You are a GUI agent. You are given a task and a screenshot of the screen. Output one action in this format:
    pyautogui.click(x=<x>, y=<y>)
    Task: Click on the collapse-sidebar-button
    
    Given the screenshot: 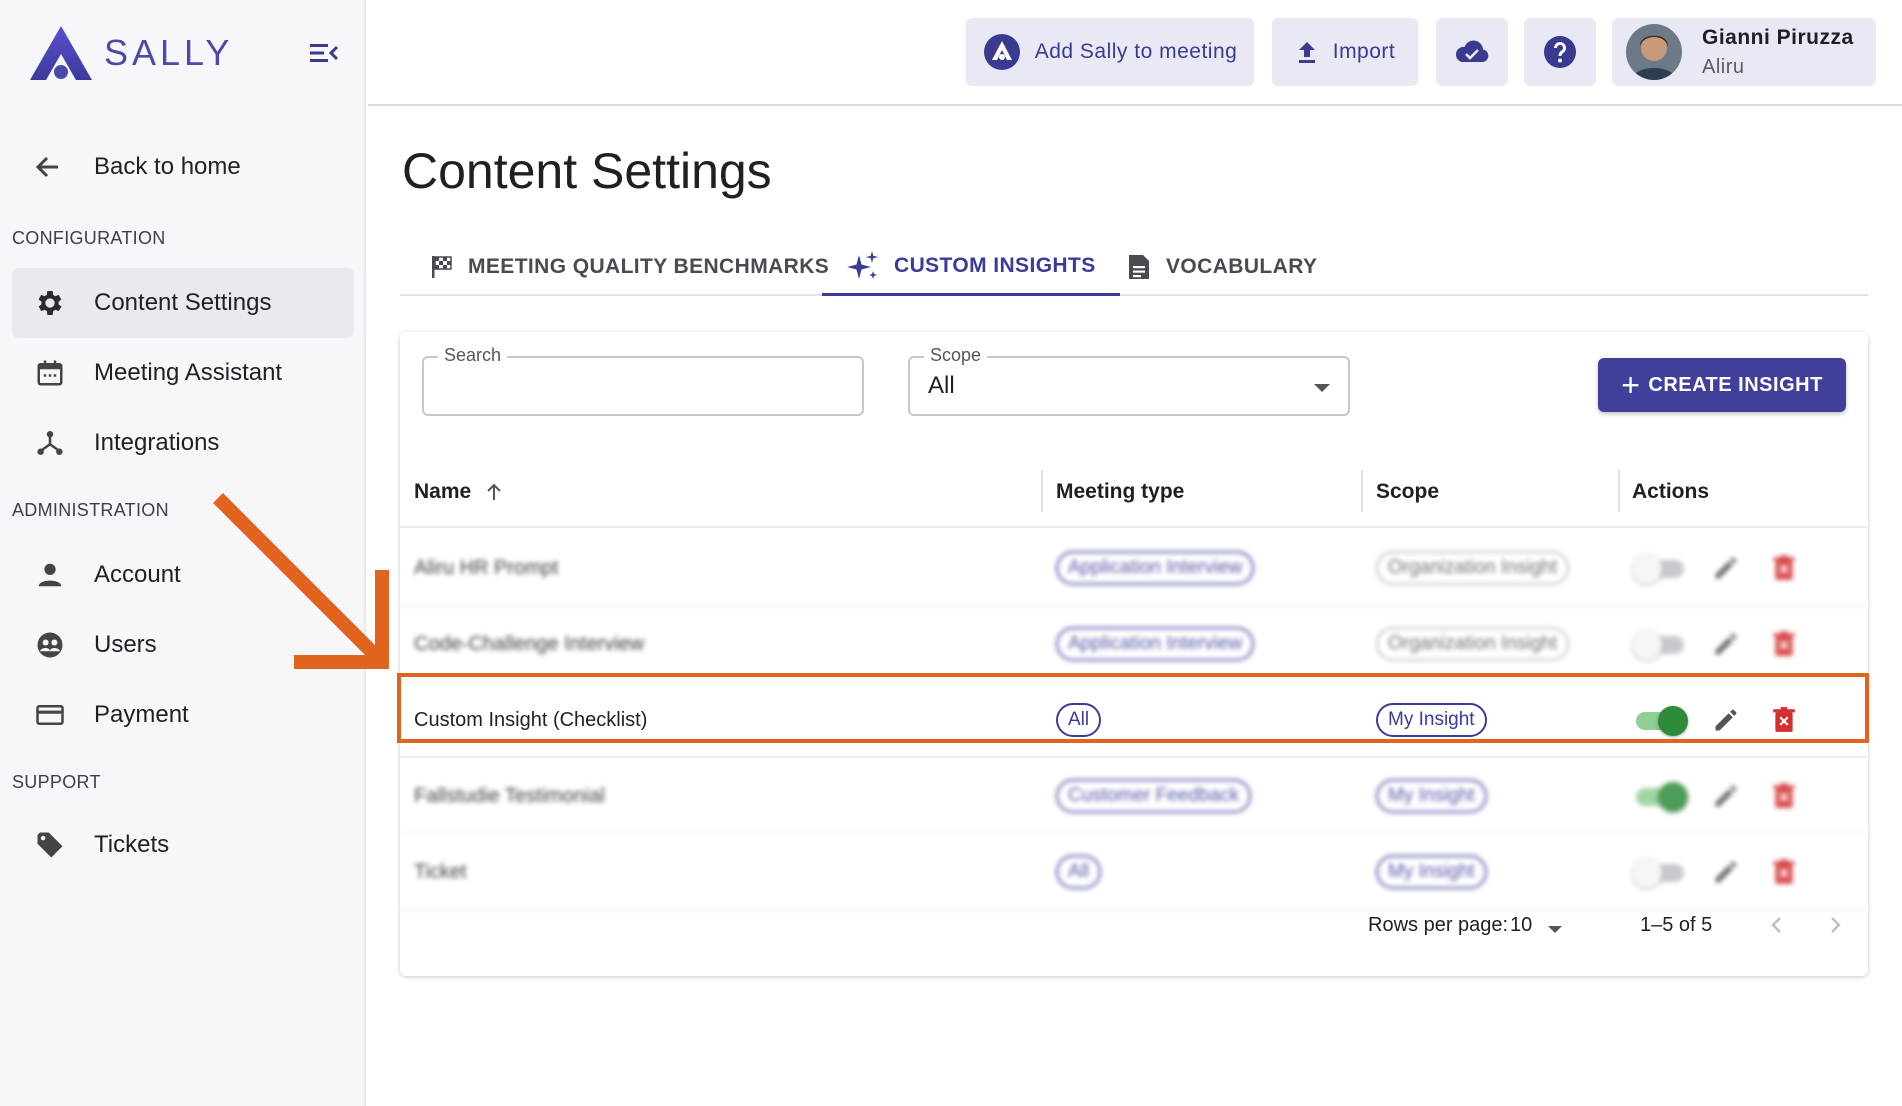 What is the action you would take?
    pyautogui.click(x=323, y=53)
    